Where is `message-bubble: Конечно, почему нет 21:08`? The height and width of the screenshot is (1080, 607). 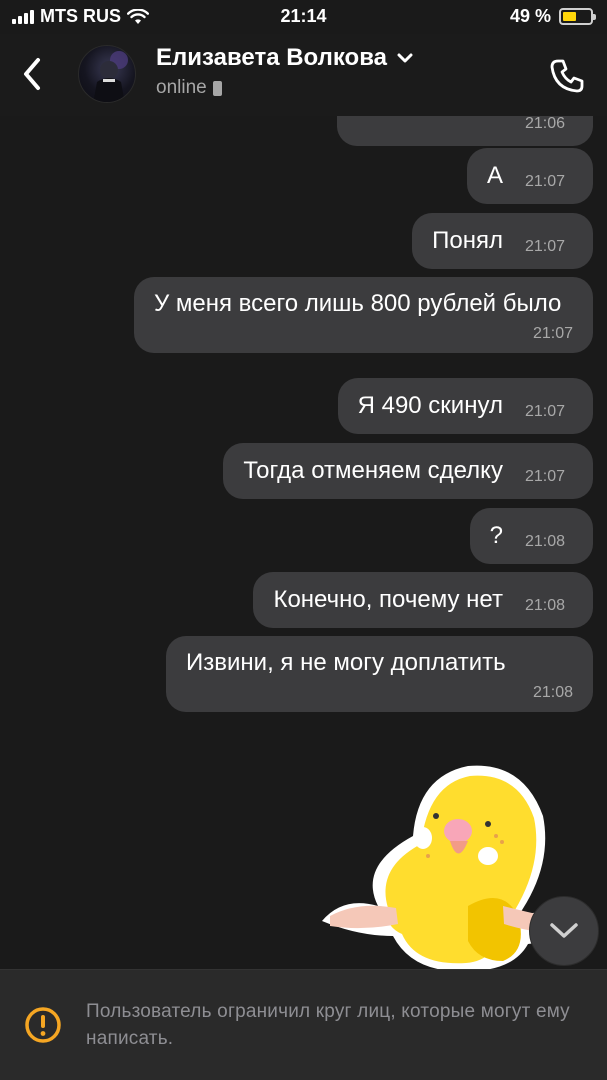 message-bubble: Конечно, почему нет 21:08 is located at coordinates (423, 600).